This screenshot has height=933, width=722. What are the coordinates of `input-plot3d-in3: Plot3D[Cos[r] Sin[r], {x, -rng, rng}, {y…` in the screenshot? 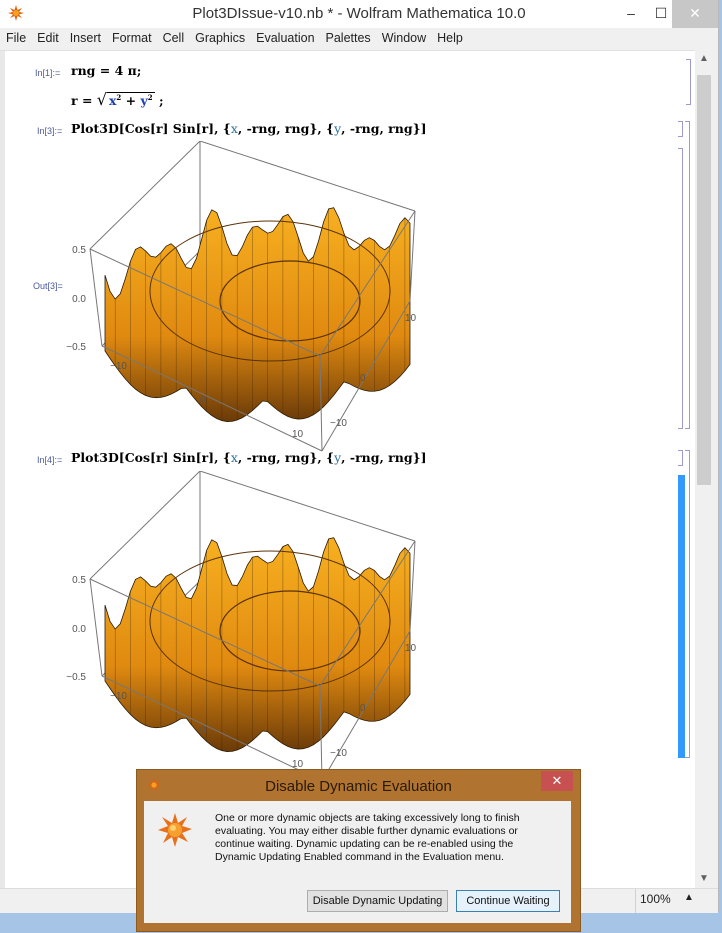 It's located at (249, 128).